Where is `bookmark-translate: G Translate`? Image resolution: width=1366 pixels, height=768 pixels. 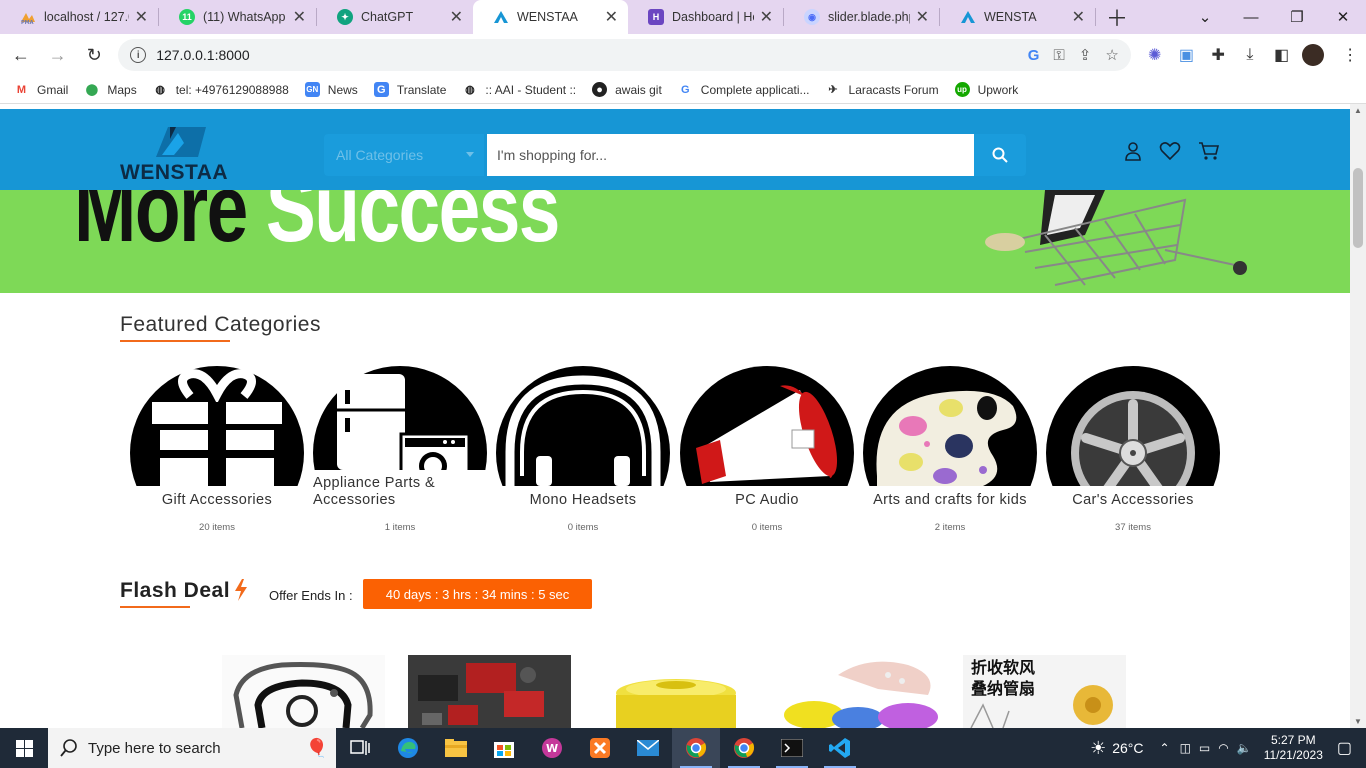 bookmark-translate: G Translate is located at coordinates (409, 89).